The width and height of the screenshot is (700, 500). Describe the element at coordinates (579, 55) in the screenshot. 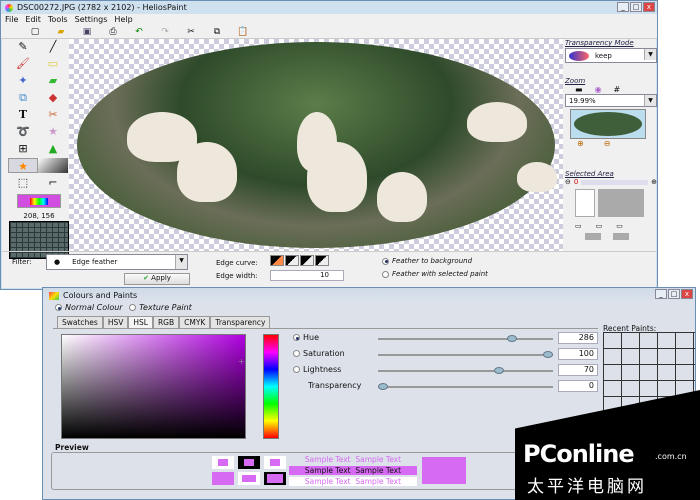

I see `transparency-icon` at that location.